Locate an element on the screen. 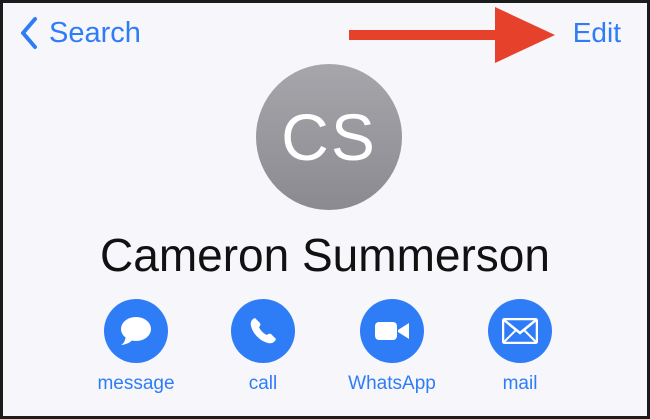 Image resolution: width=650 pixels, height=419 pixels. avatar: CS is located at coordinates (329, 137).